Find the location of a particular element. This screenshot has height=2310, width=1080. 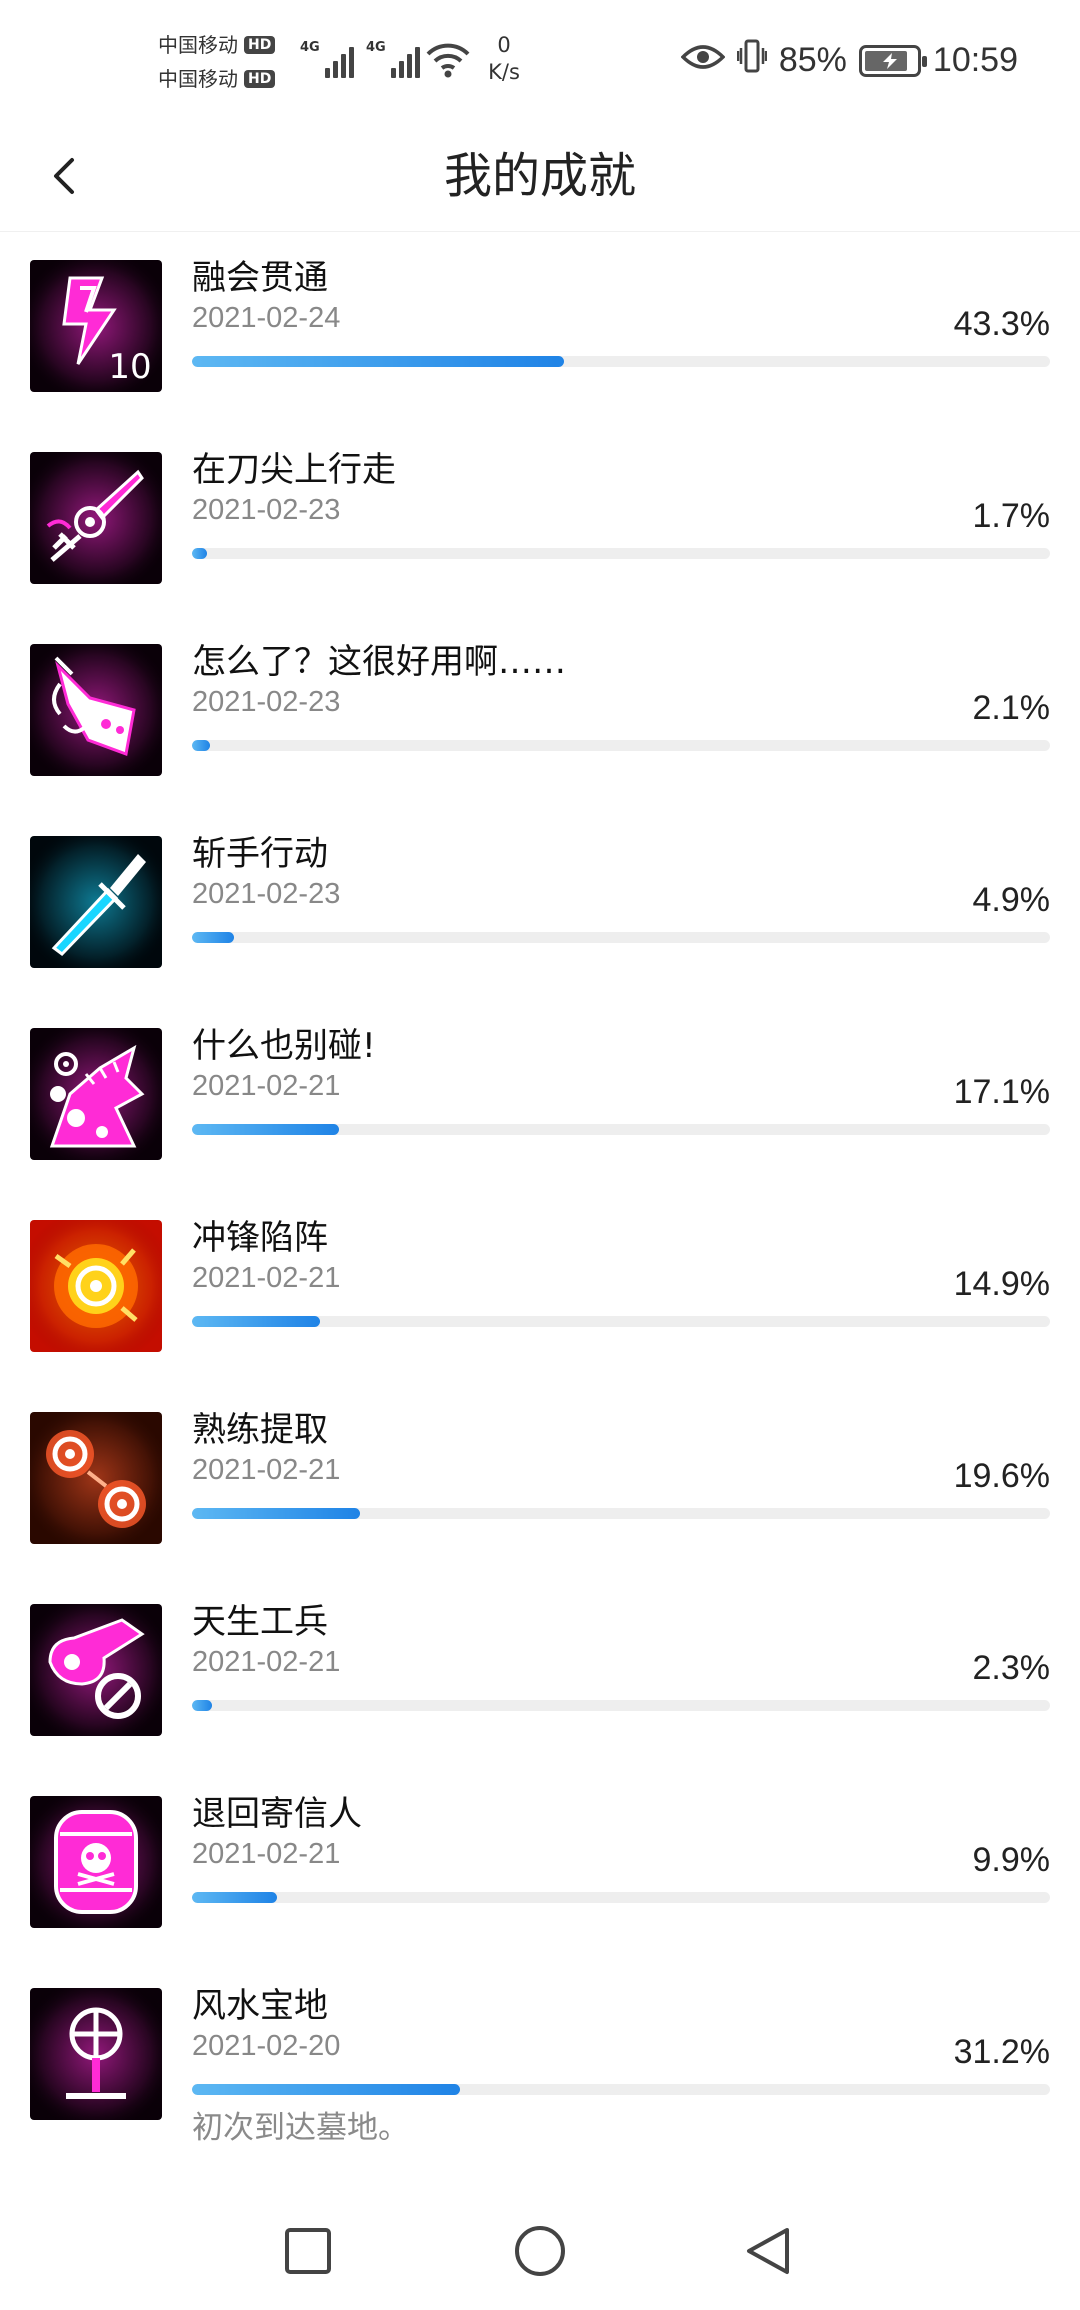

square-icon is located at coordinates (308, 2251).